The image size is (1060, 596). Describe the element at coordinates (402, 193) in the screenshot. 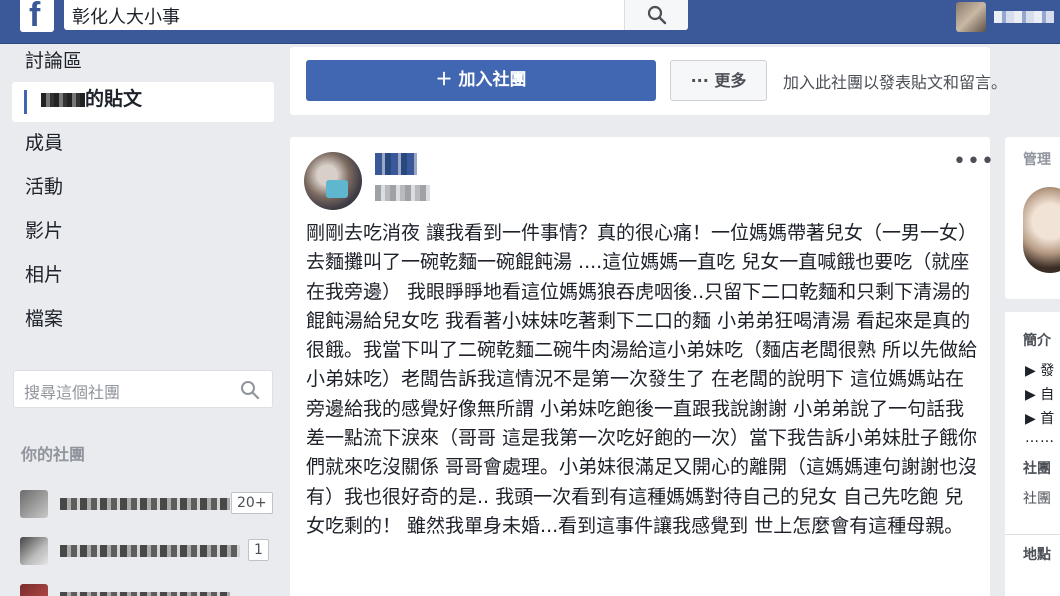

I see `post-timestamp-redacted` at that location.